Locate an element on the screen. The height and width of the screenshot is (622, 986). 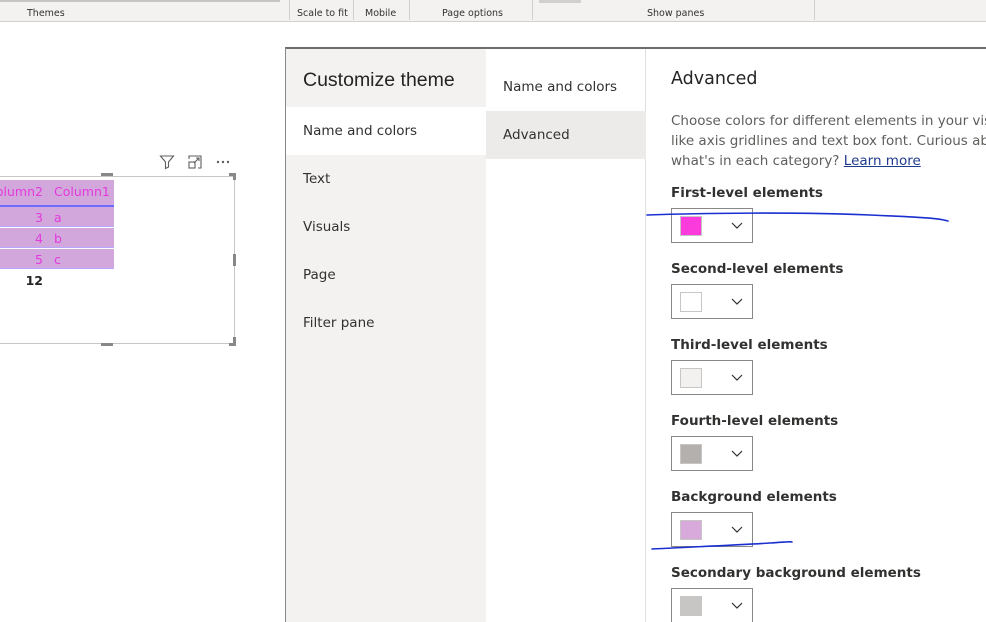
focus-mode-icon is located at coordinates (195, 162).